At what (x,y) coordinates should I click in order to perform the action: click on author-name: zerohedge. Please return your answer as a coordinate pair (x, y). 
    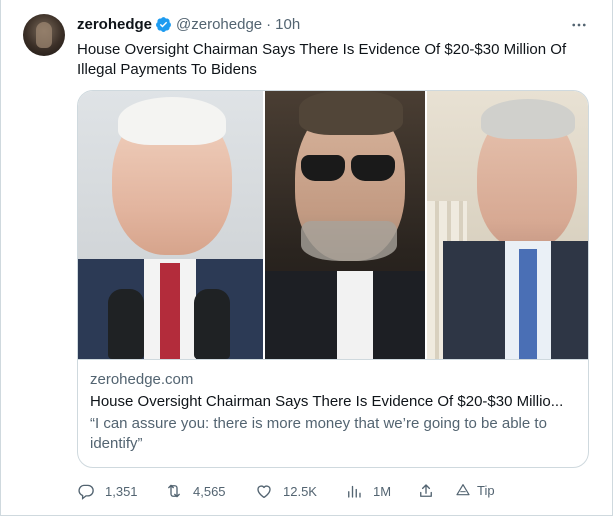
    Looking at the image, I should click on (114, 24).